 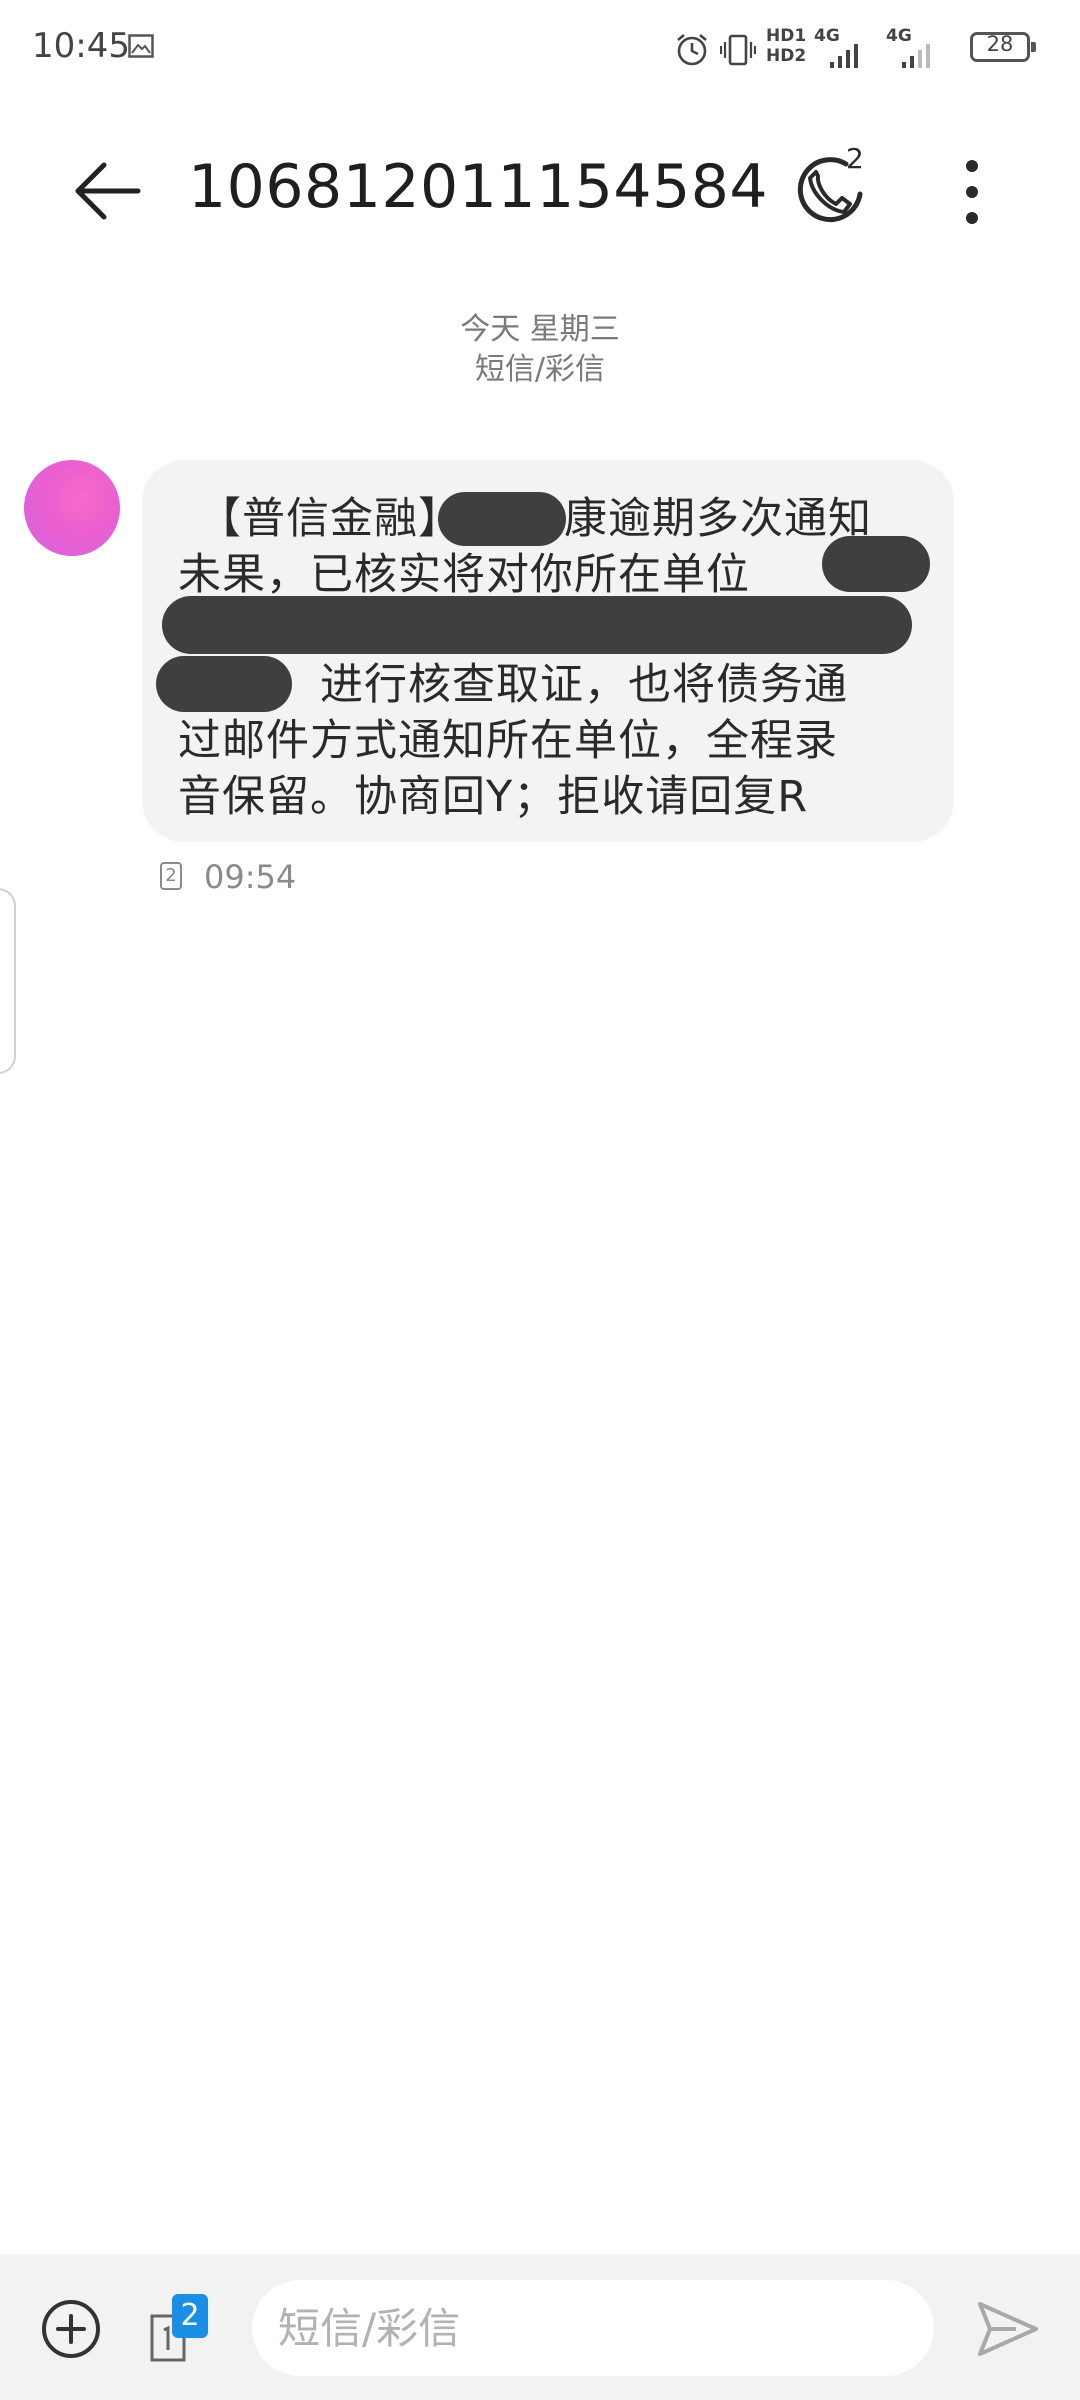 I want to click on call-button: 2, so click(x=830, y=186).